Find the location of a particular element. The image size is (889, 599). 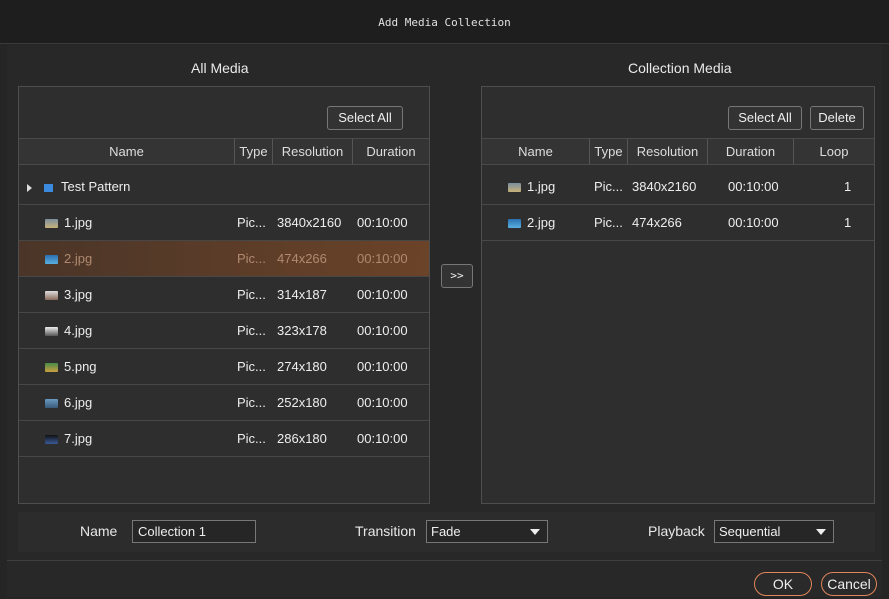

name-label: Name is located at coordinates (99, 531).